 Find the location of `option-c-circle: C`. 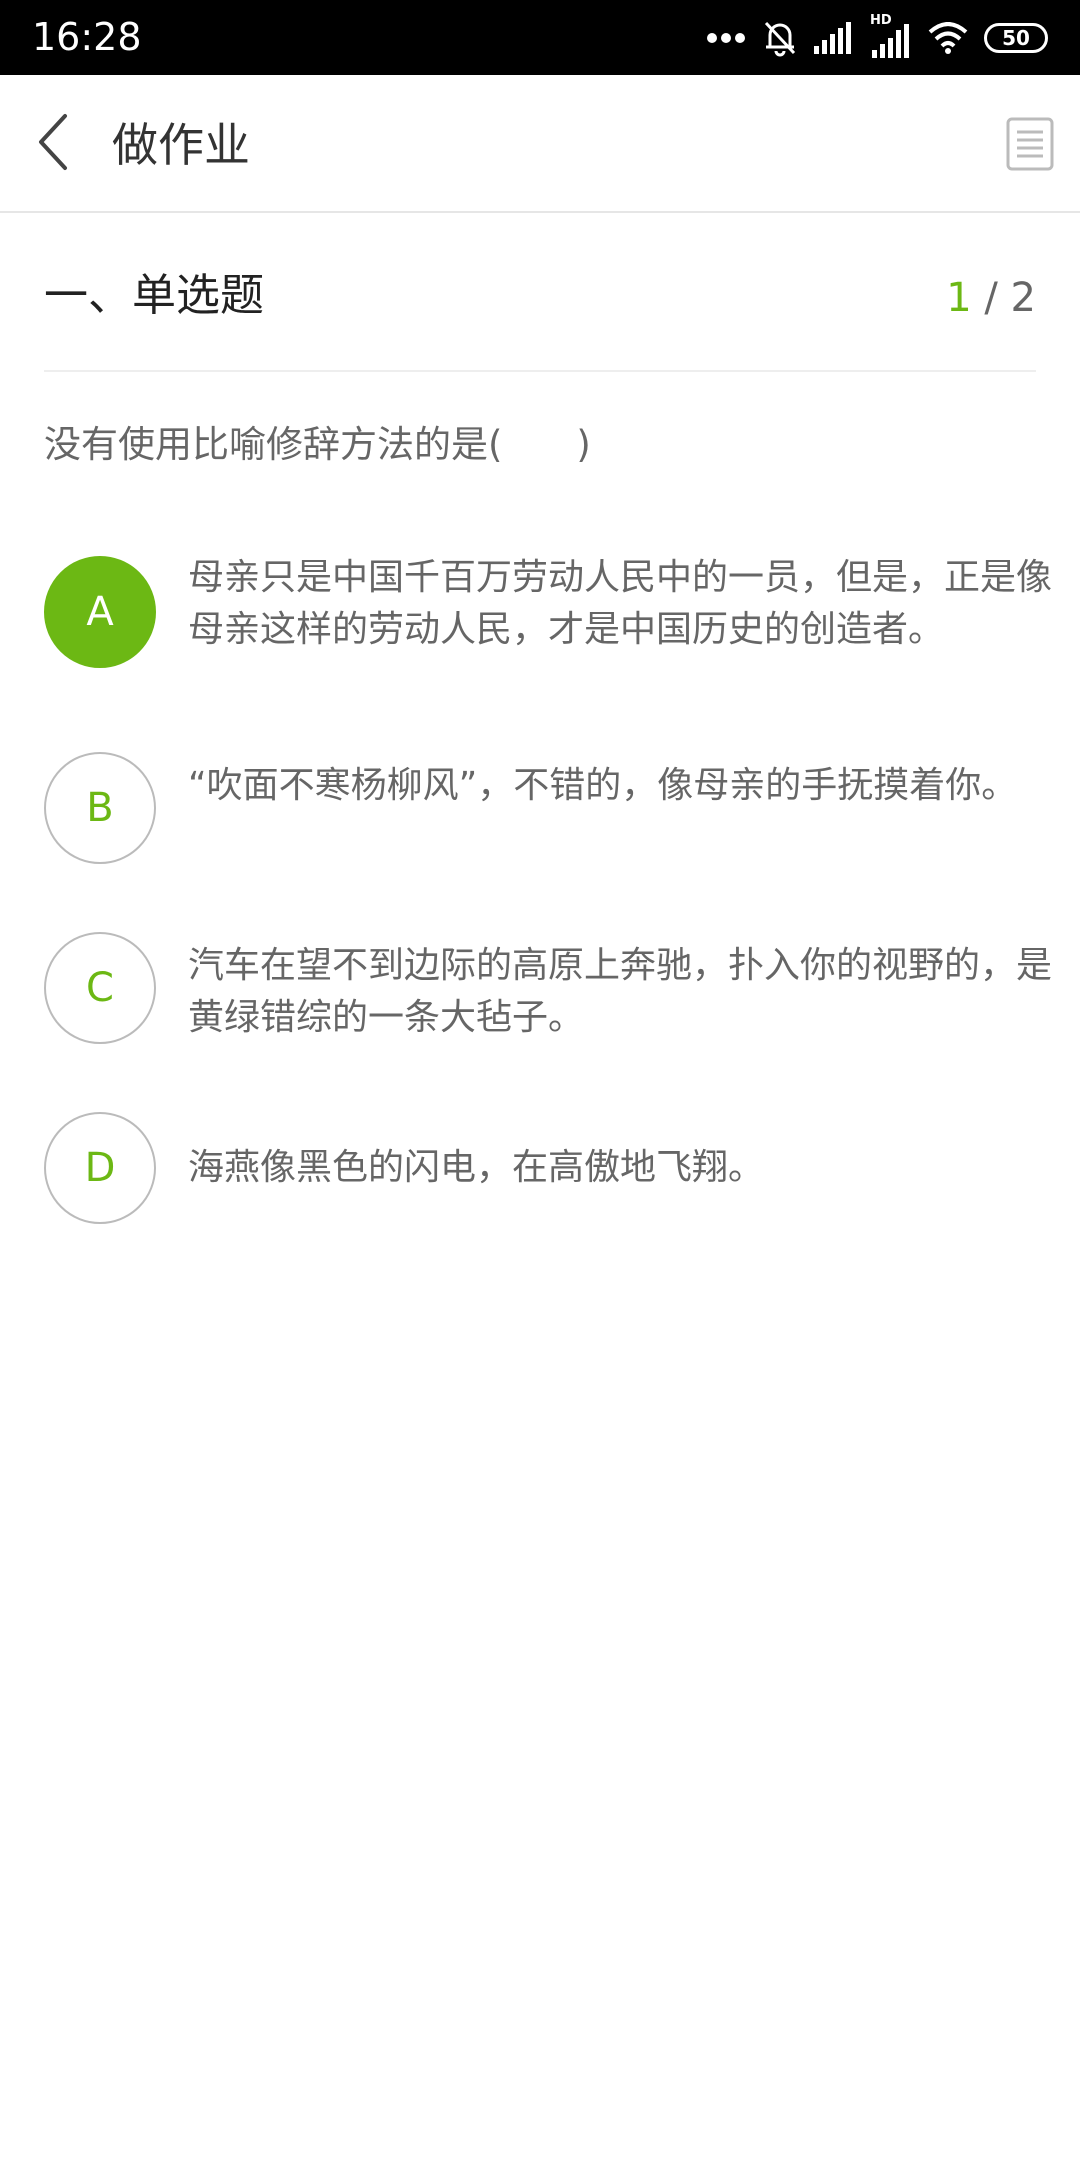

option-c-circle: C is located at coordinates (100, 988).